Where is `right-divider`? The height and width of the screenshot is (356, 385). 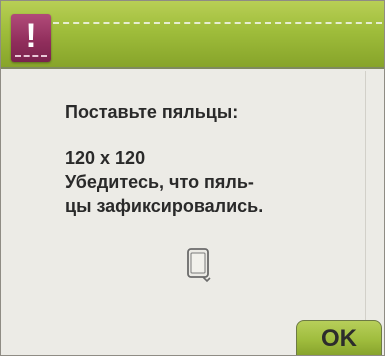 right-divider is located at coordinates (365, 213).